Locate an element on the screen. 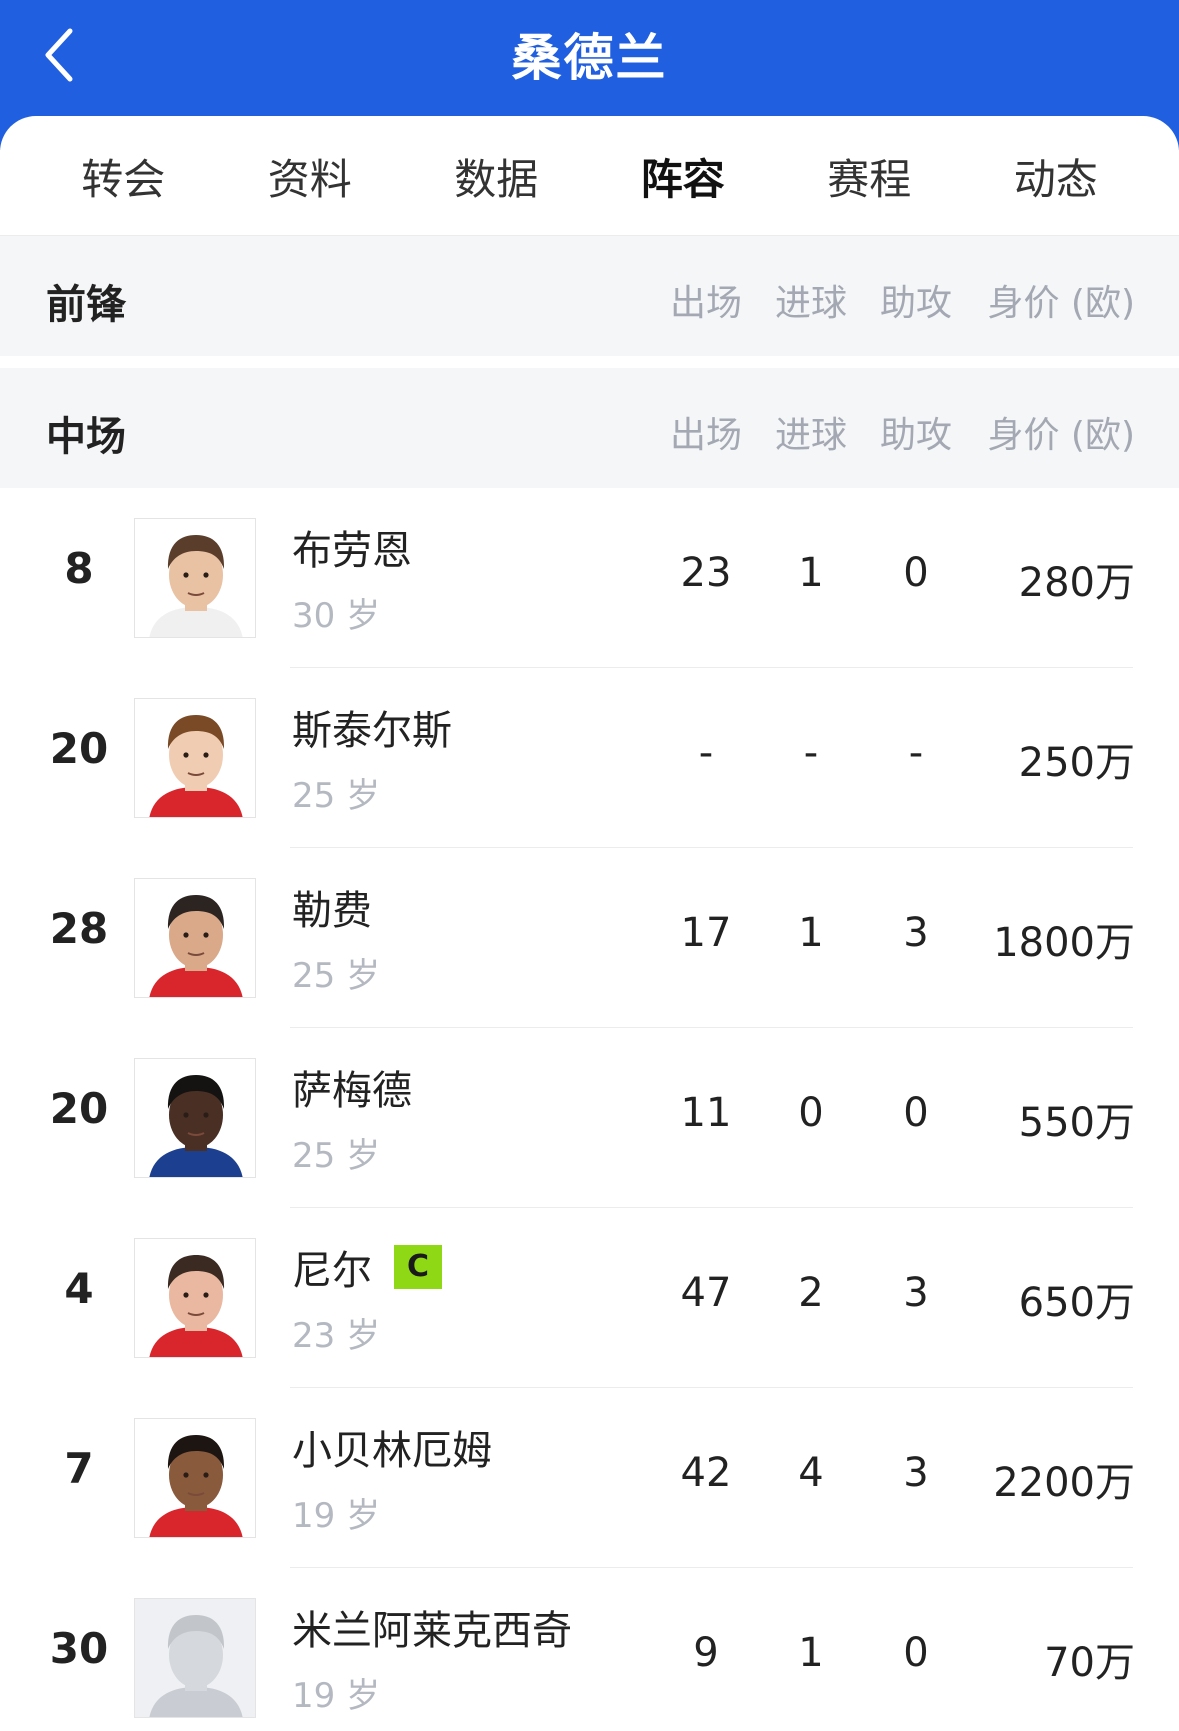 This screenshot has height=1731, width=1179. stat-market-value: 550万 is located at coordinates (1076, 1123).